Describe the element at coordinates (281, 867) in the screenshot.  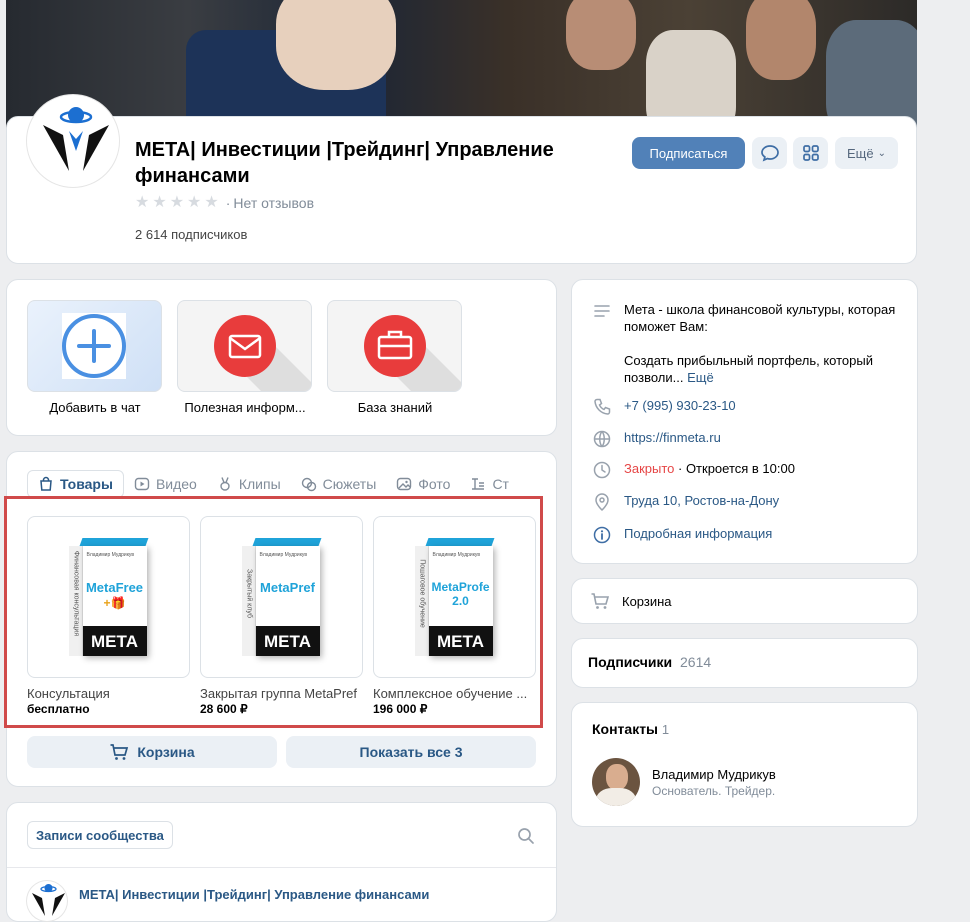
I see `divider` at that location.